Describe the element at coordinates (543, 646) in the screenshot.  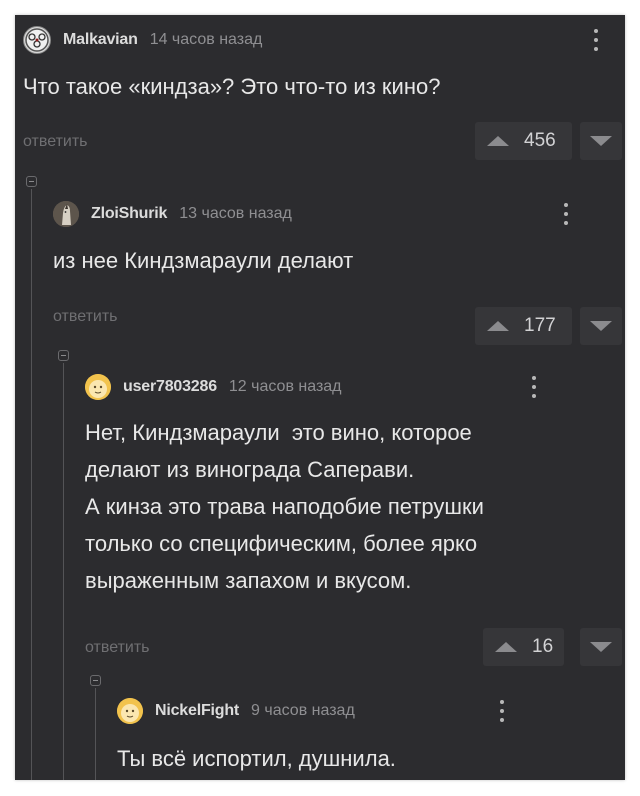
I see `rating-count: 16` at that location.